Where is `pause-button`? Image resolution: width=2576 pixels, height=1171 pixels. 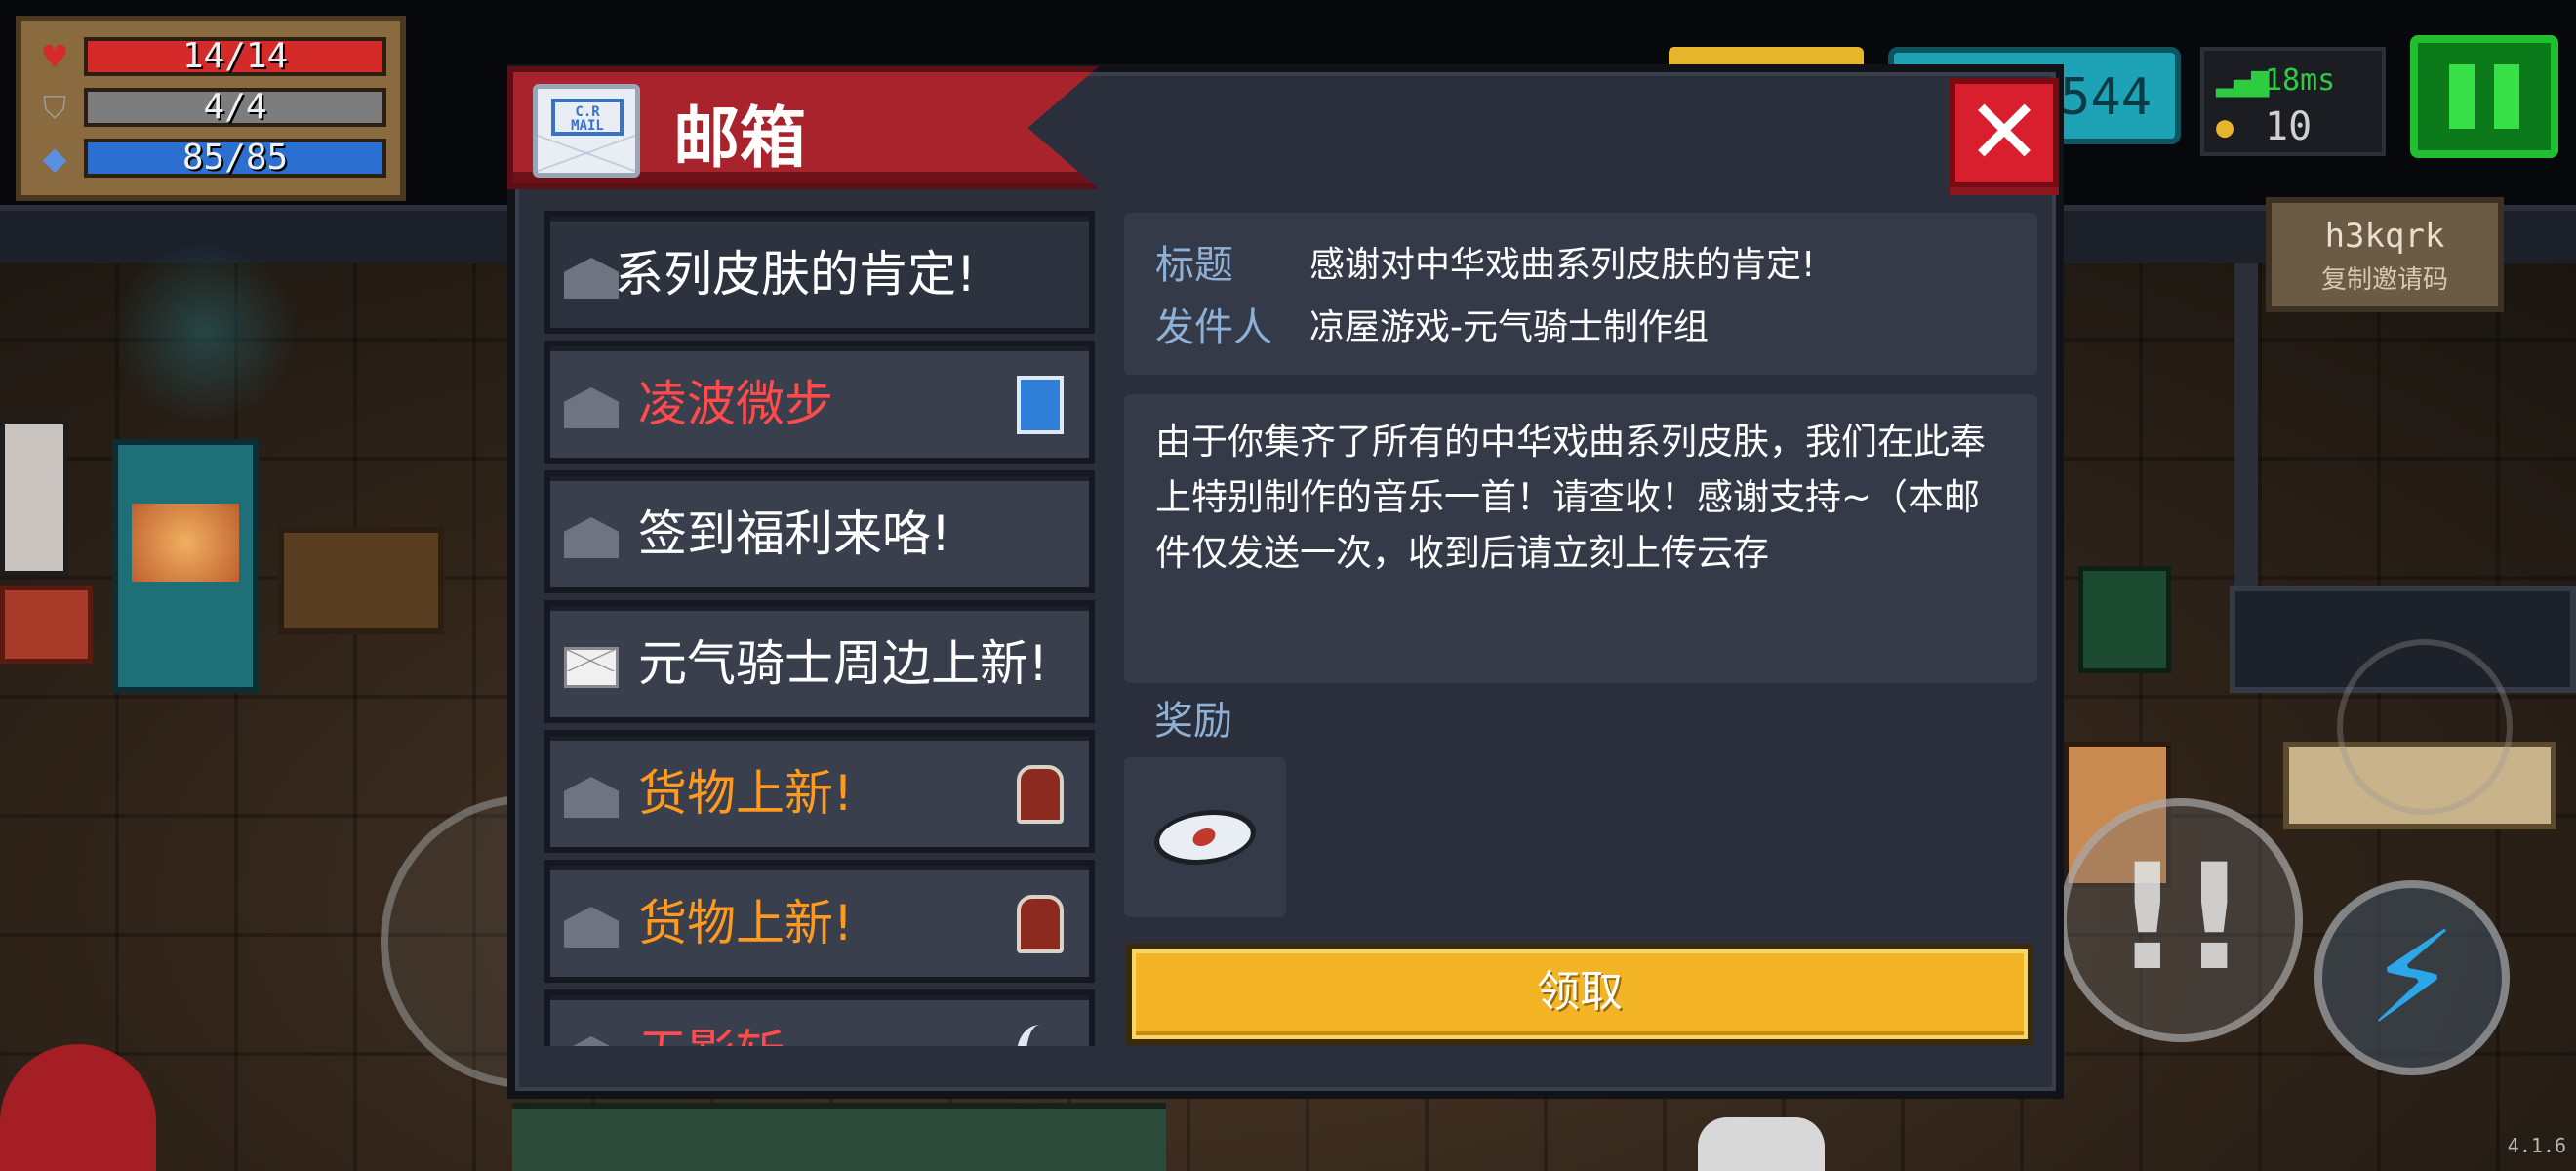 pause-button is located at coordinates (2484, 96).